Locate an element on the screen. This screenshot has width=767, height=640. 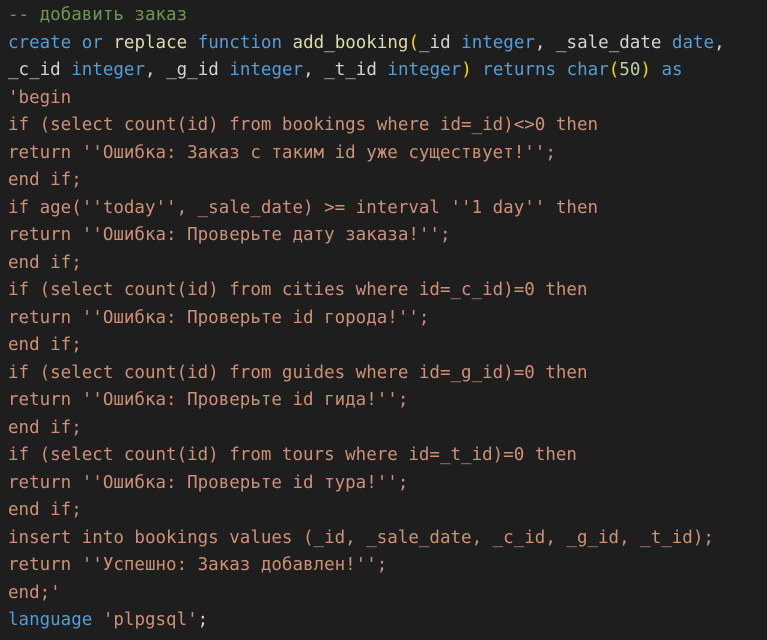
keyword-replace: replace is located at coordinates (150, 42).